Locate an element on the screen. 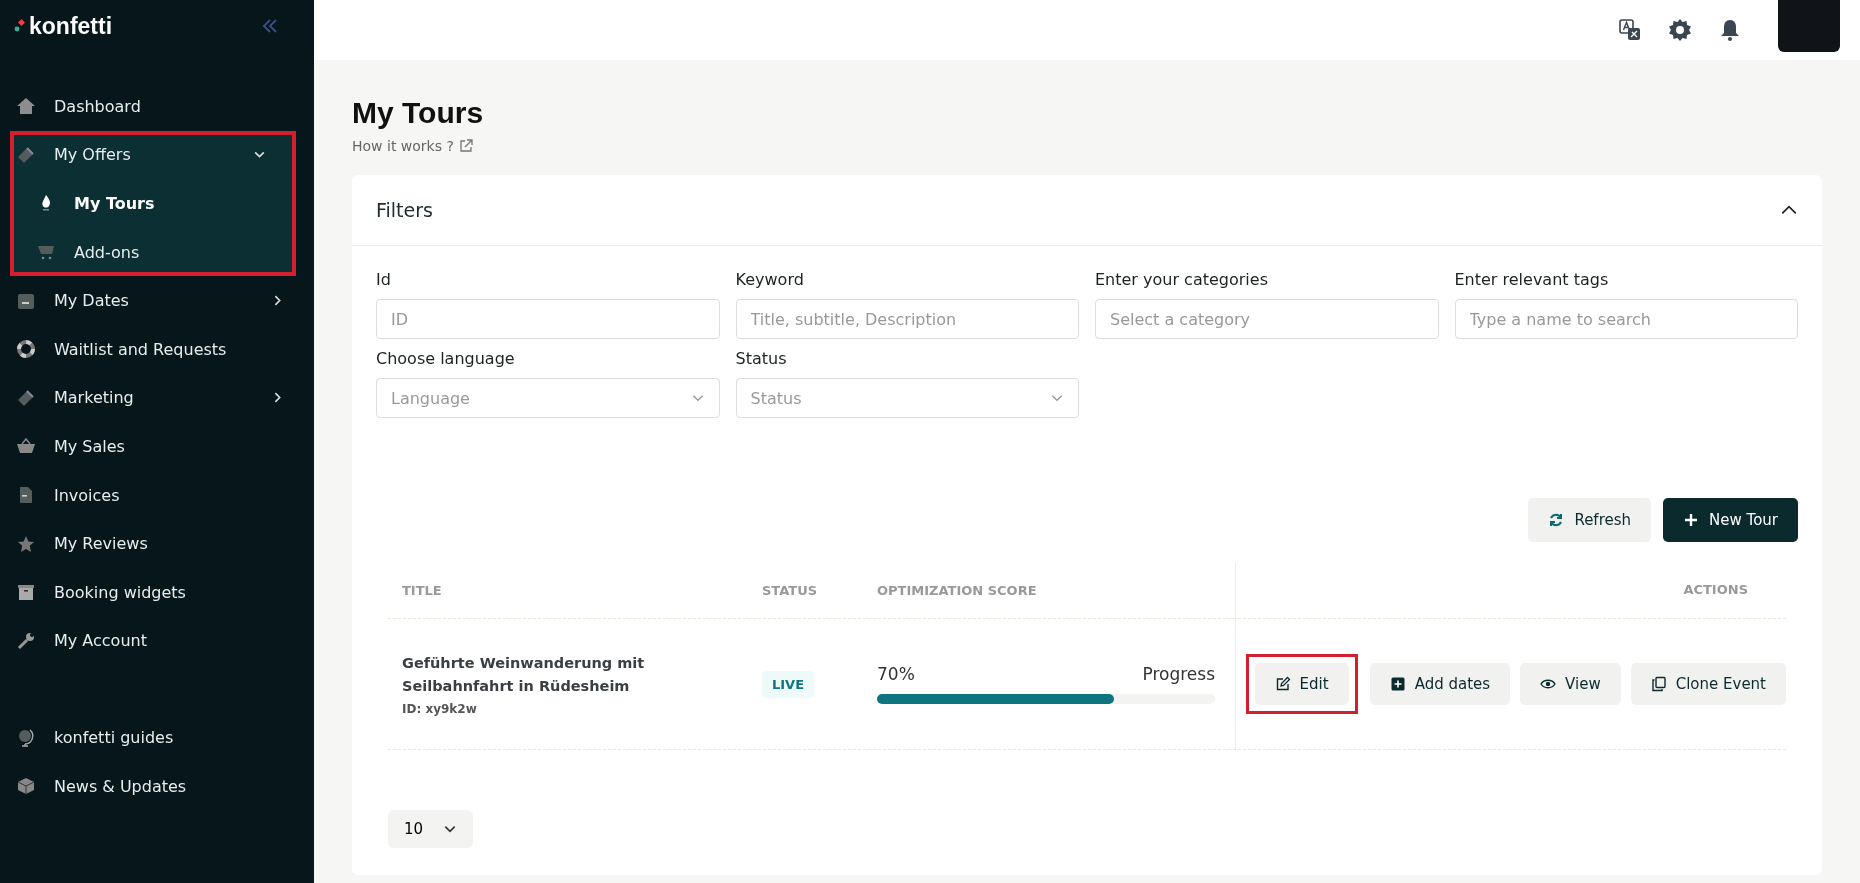 This screenshot has width=1860, height=883. home-icon is located at coordinates (26, 106).